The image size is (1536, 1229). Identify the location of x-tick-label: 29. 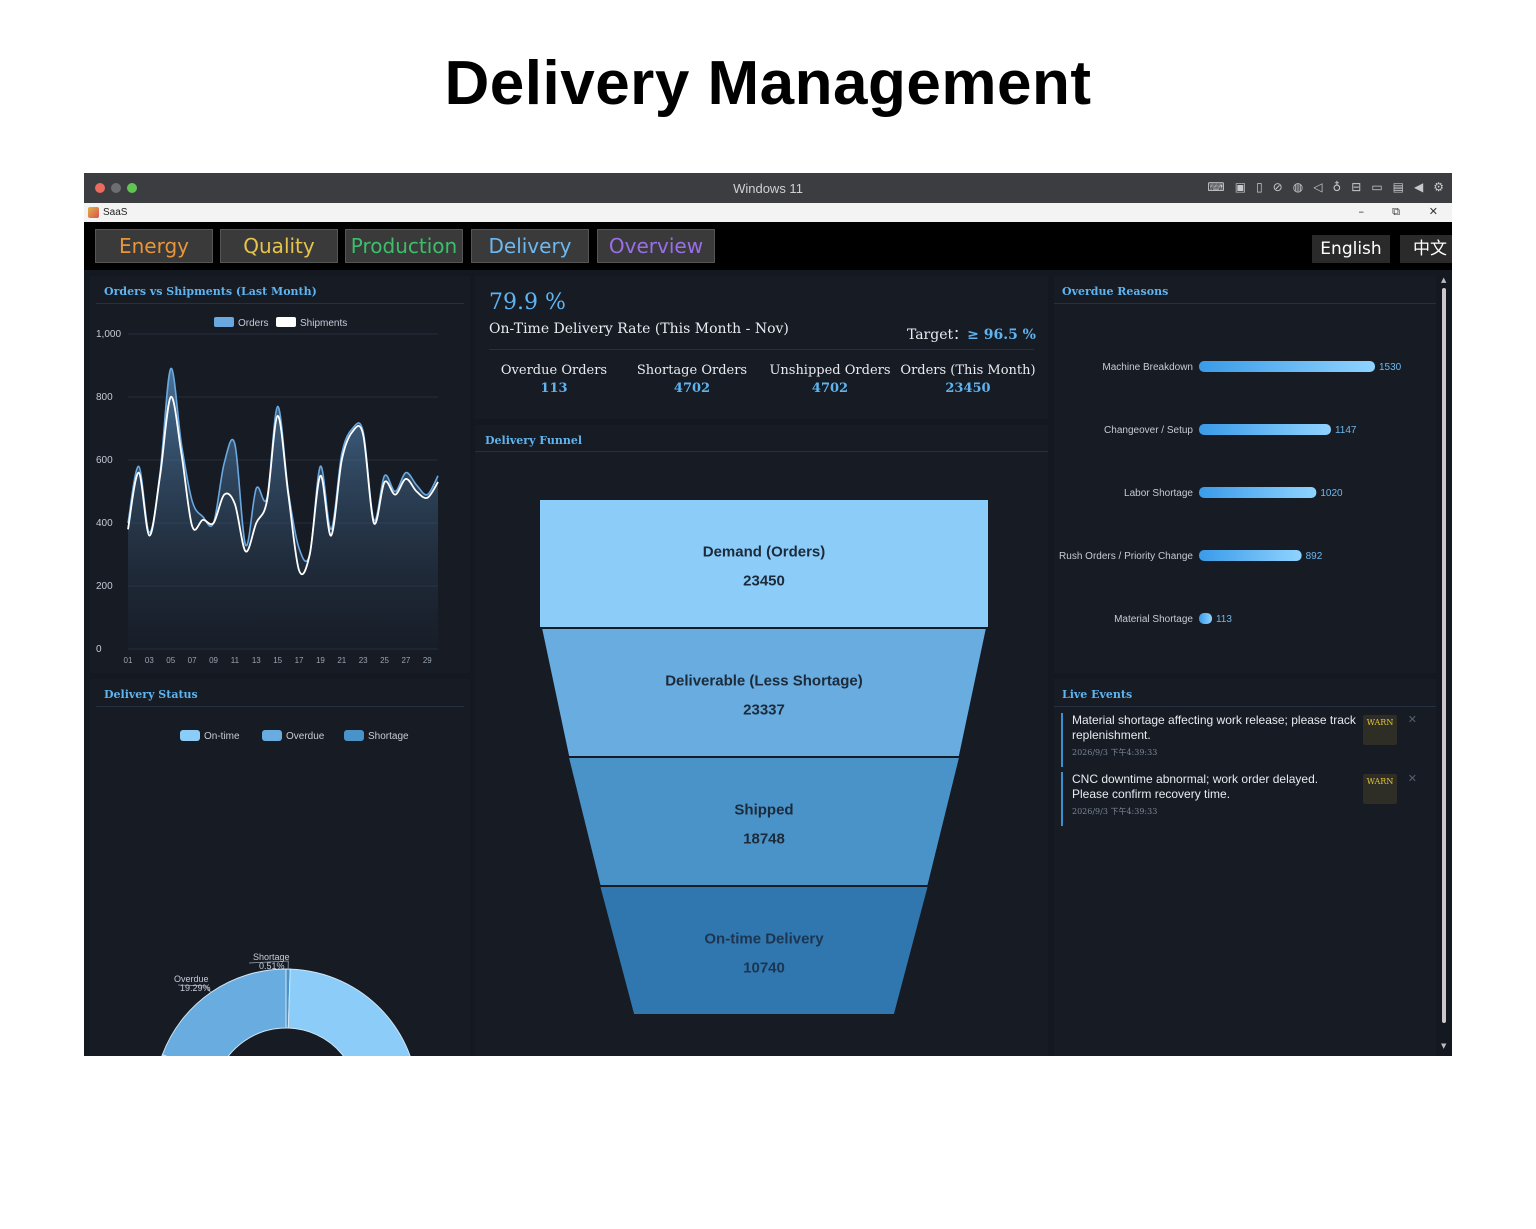
(427, 660).